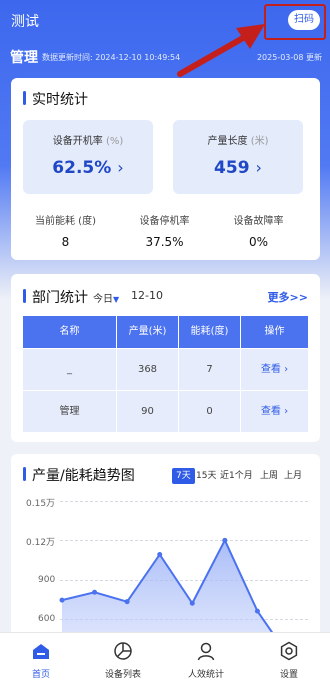  What do you see at coordinates (289, 651) in the screenshot?
I see `gear-icon` at bounding box center [289, 651].